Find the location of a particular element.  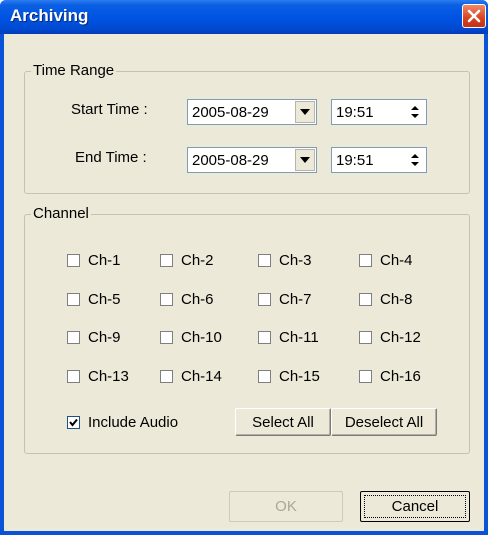

channel-label: Ch-4 is located at coordinates (396, 260).